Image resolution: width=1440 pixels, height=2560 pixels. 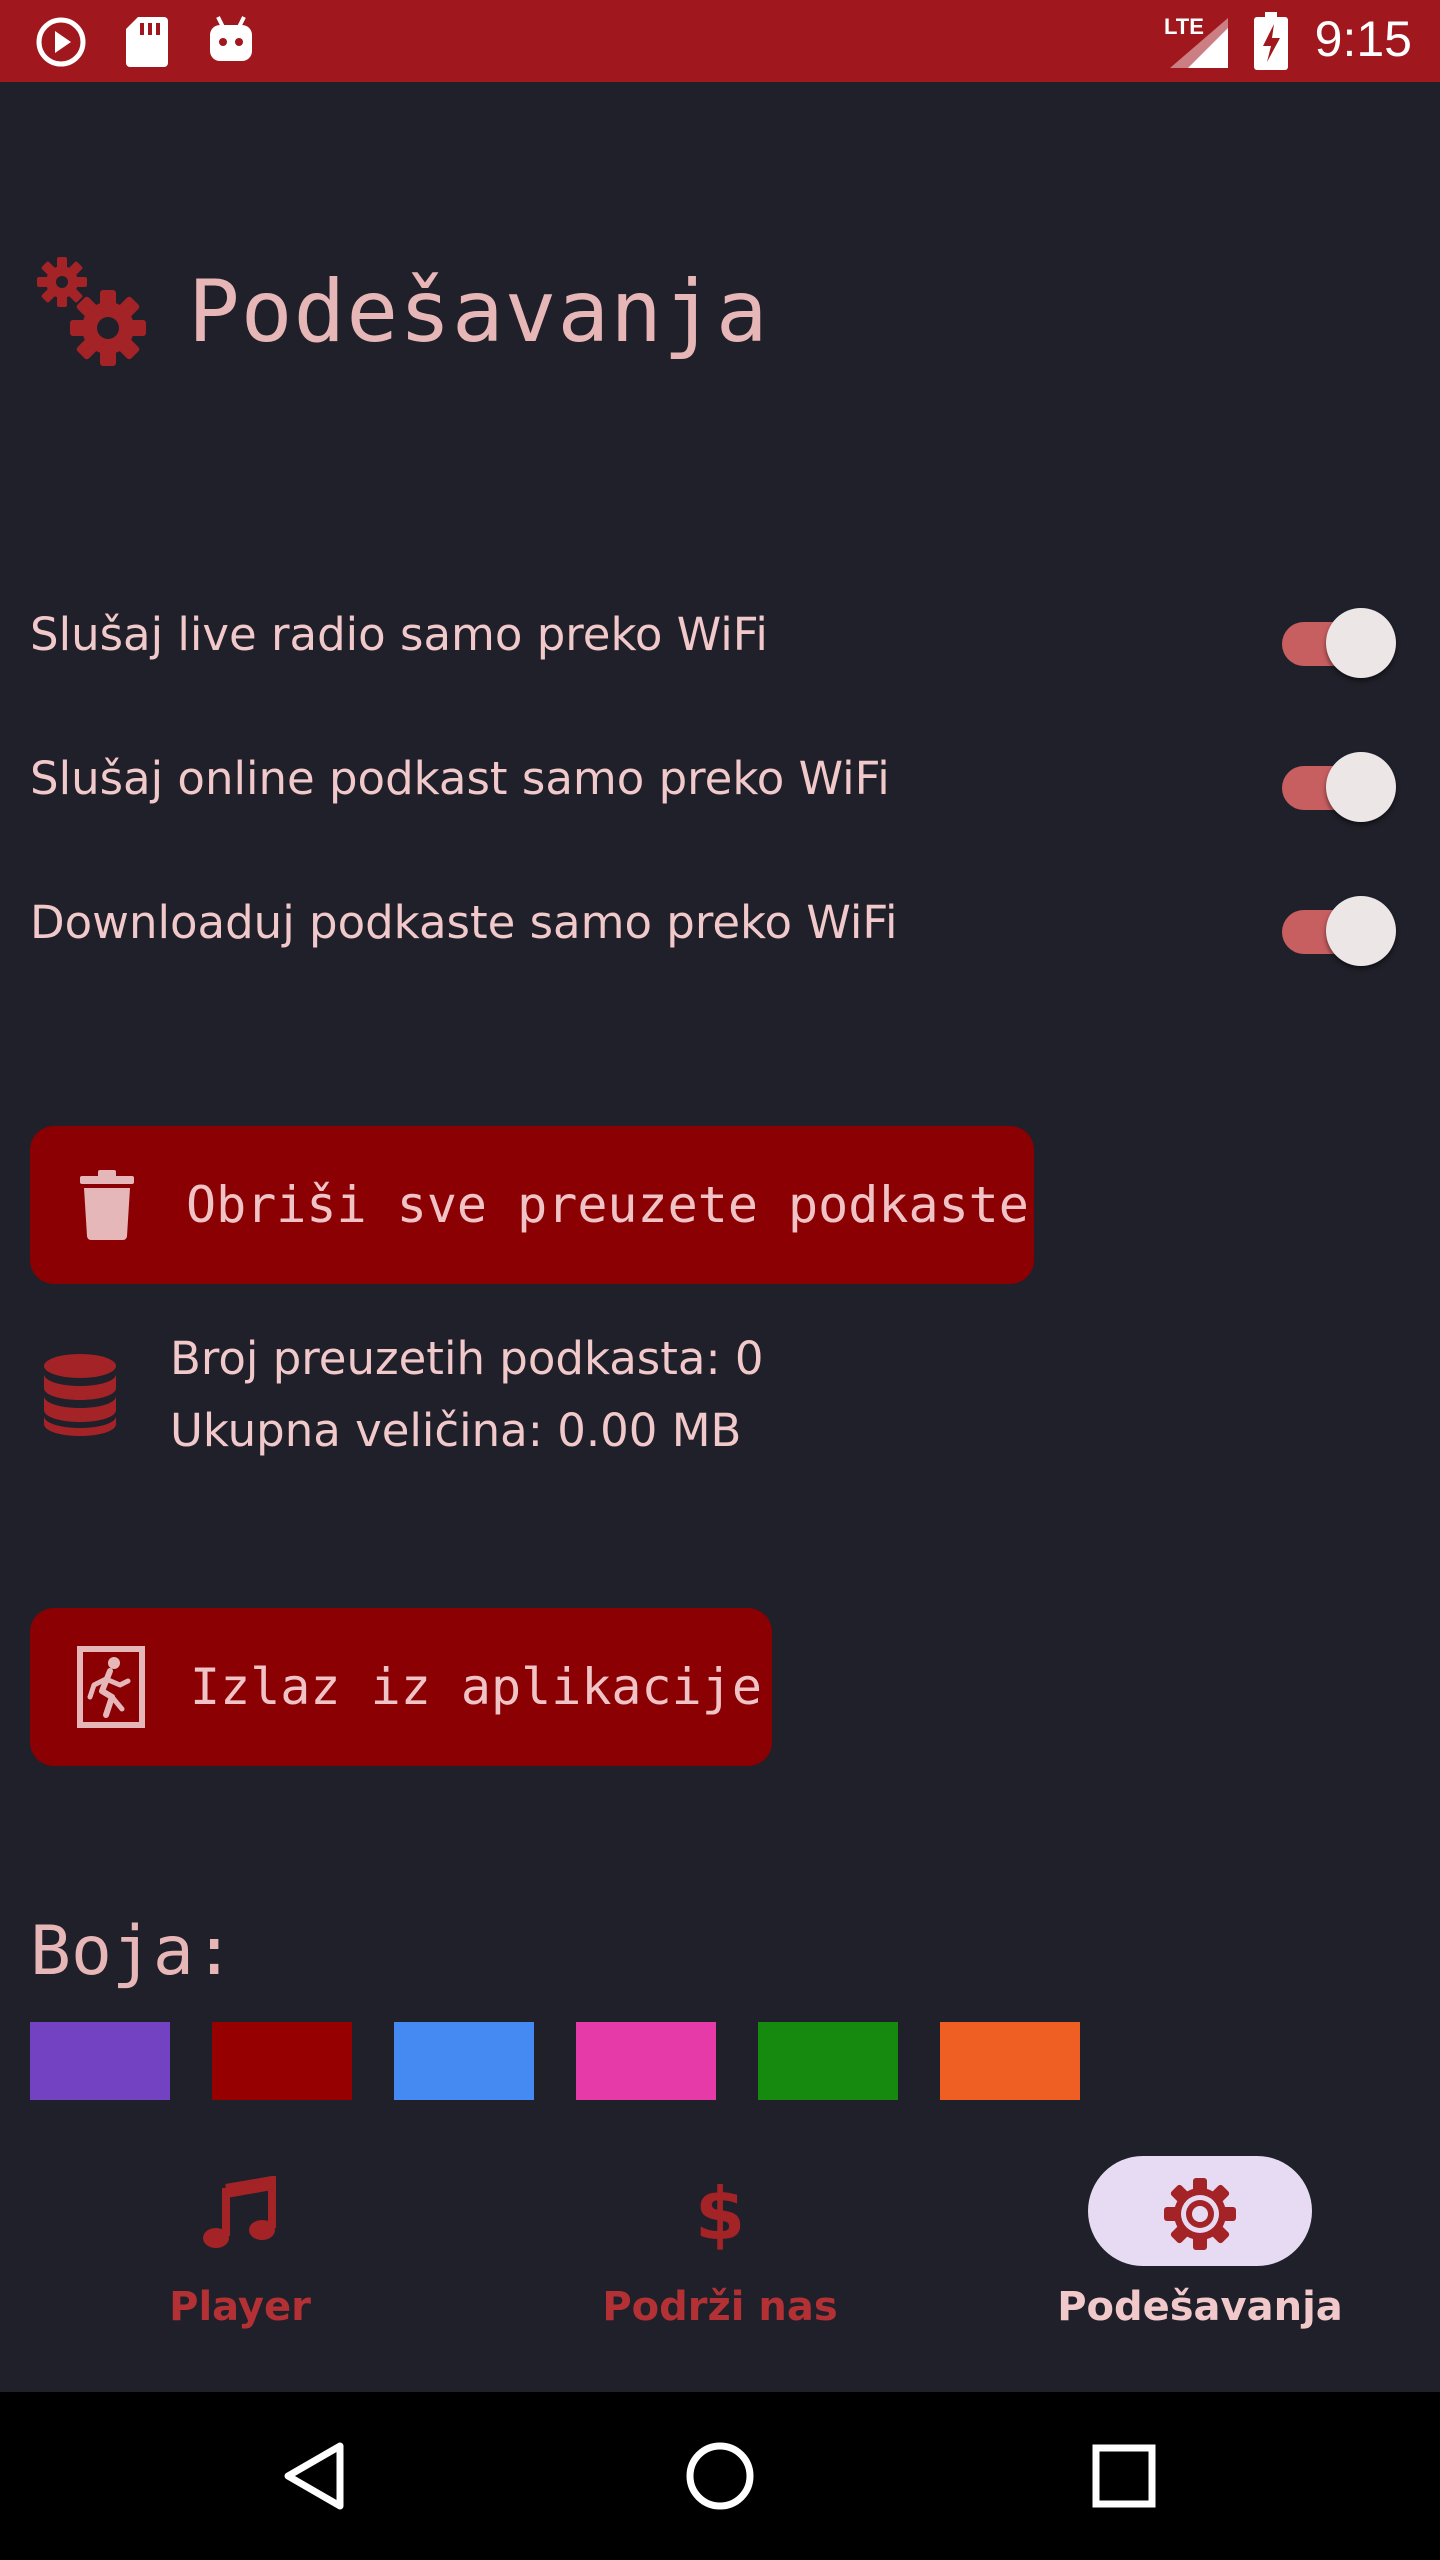 What do you see at coordinates (399, 634) in the screenshot?
I see `toggle-label: Slušaj live radio samo preko WiFi` at bounding box center [399, 634].